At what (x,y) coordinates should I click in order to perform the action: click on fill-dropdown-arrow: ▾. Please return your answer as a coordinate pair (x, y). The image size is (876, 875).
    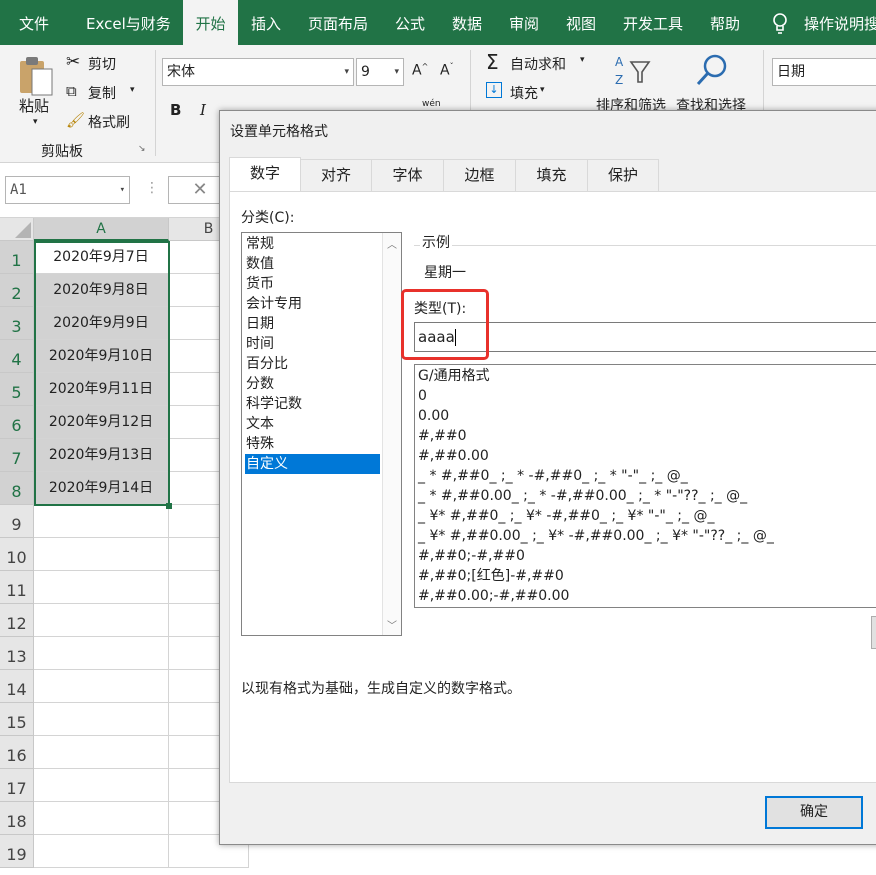
    Looking at the image, I should click on (542, 90).